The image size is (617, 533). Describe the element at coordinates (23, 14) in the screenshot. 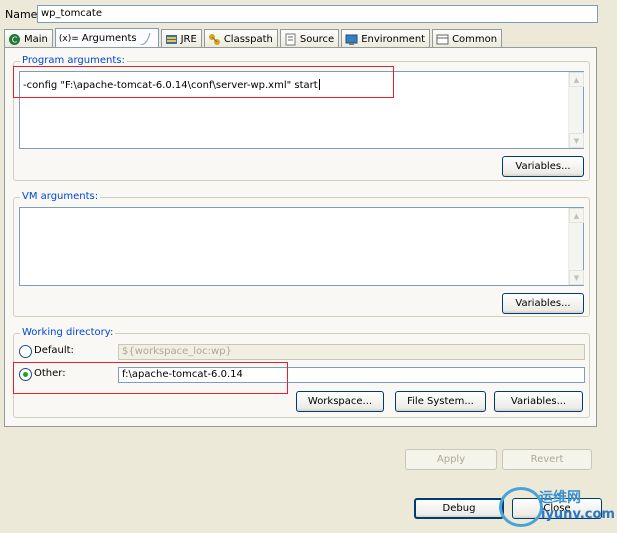

I see `name-label: Name:` at that location.